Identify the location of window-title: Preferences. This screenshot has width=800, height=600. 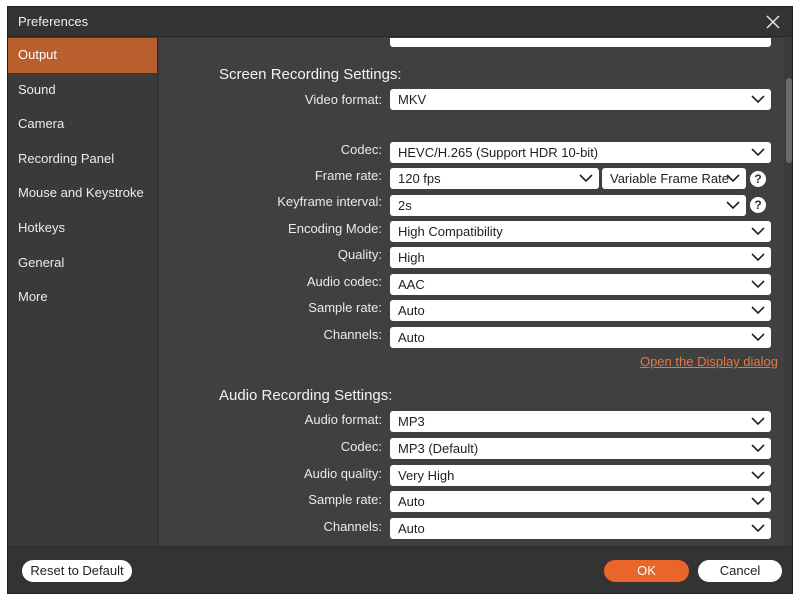
(53, 21).